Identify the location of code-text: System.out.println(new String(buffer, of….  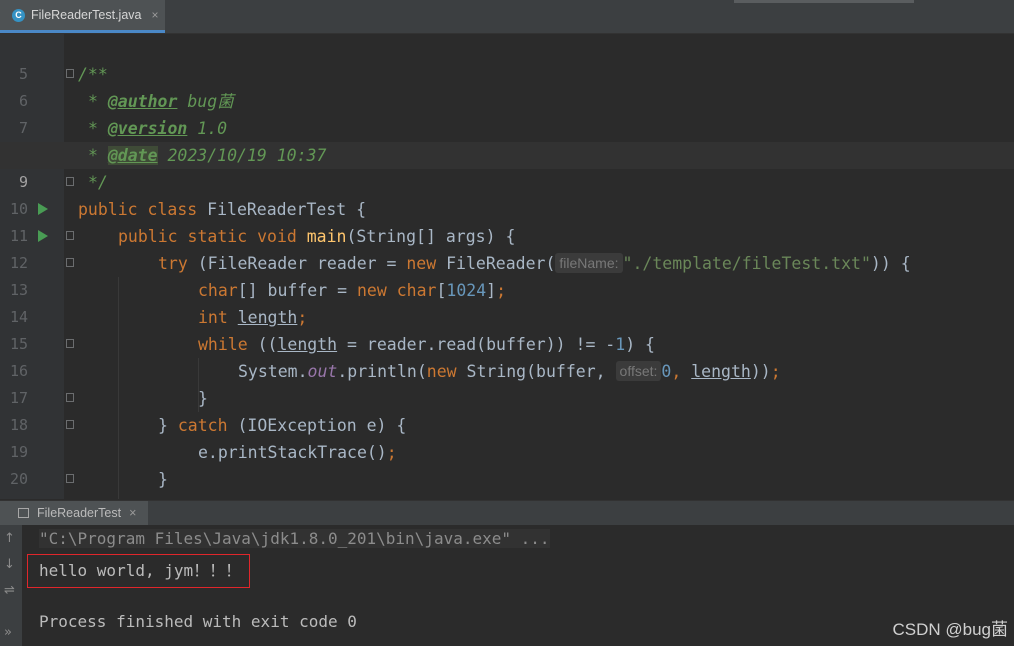
(509, 371).